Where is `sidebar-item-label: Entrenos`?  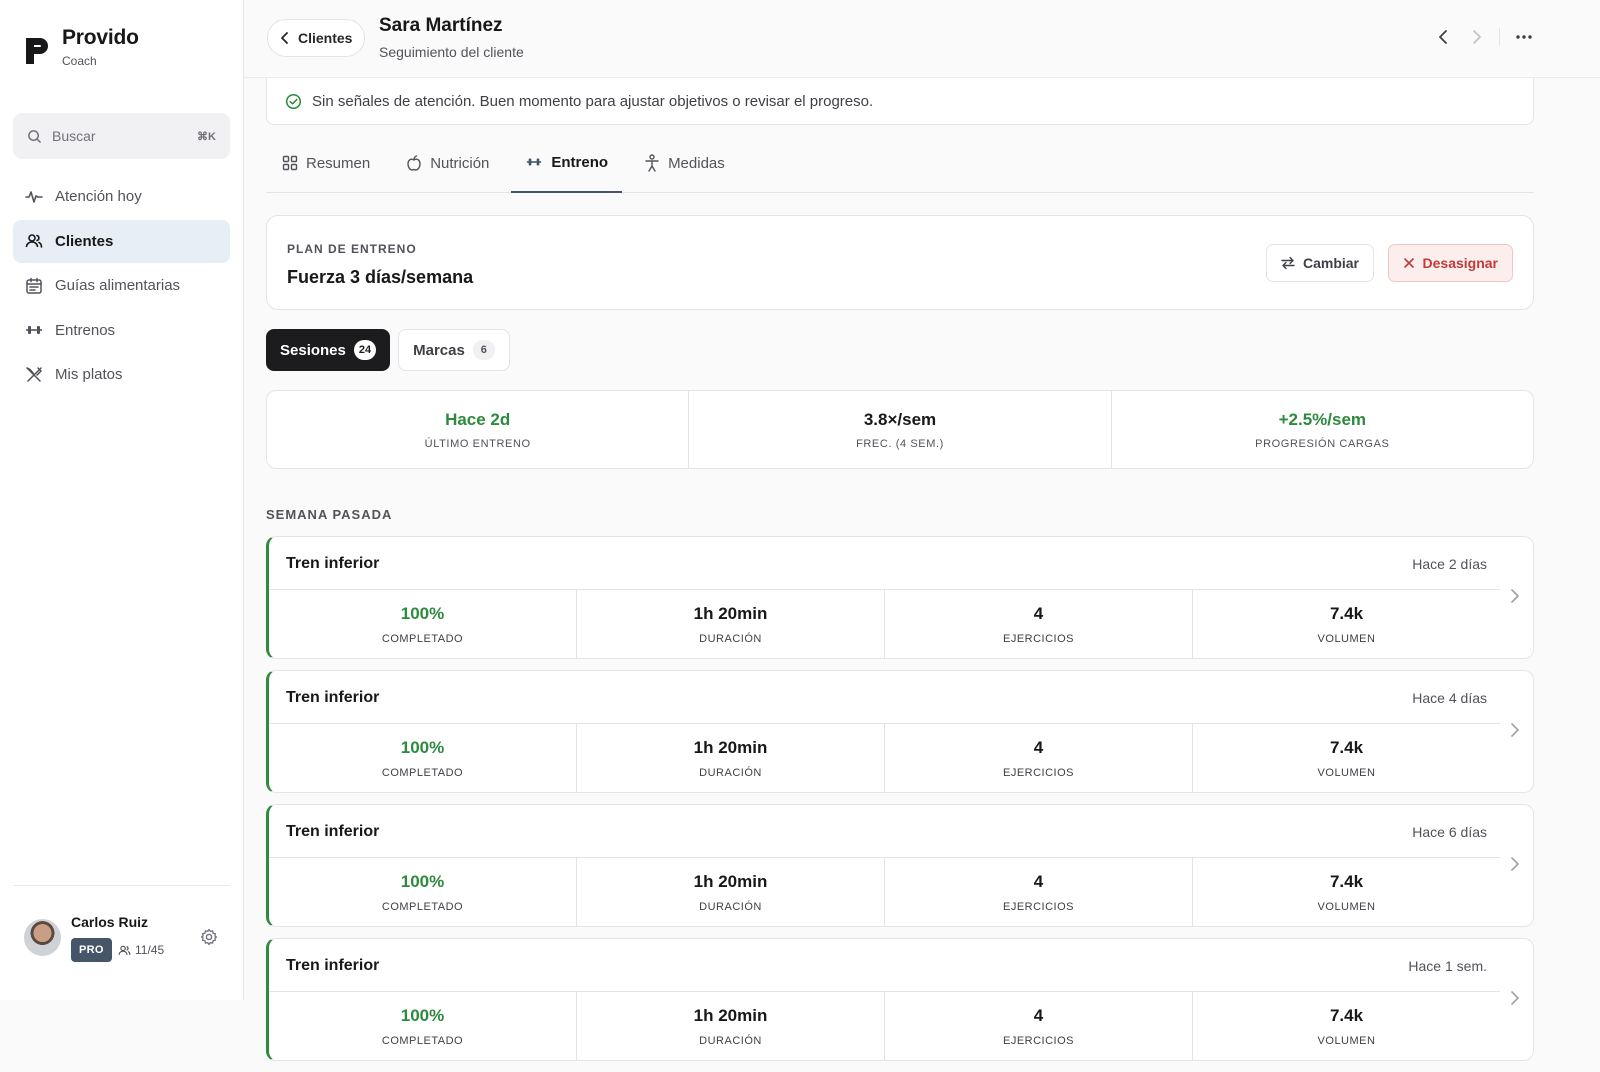 sidebar-item-label: Entrenos is located at coordinates (85, 330).